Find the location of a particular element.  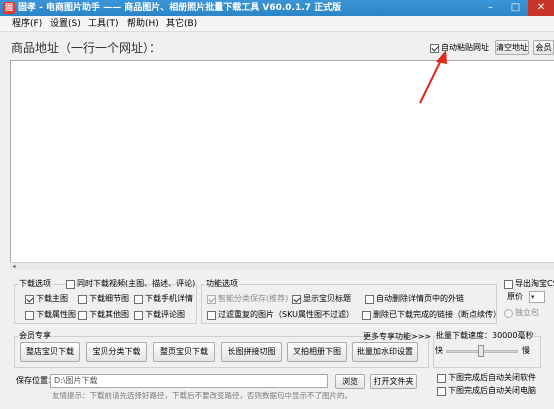

more-features-link: 更多专享功能>>> is located at coordinates (397, 337).